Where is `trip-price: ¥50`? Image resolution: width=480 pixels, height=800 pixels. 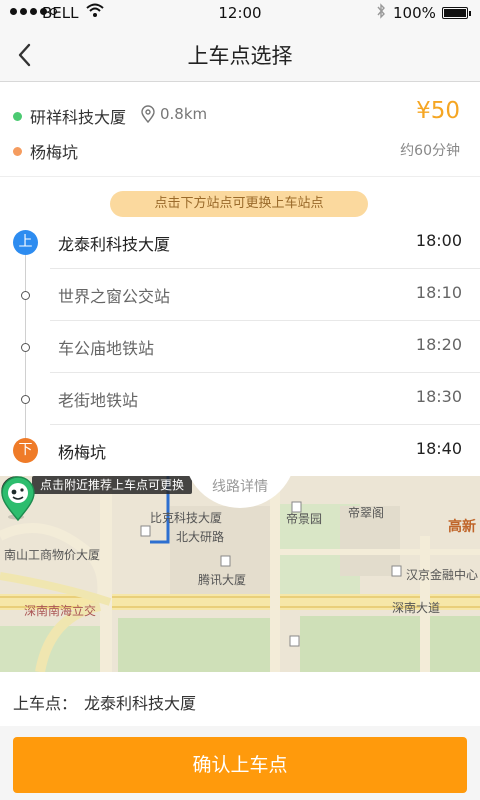 trip-price: ¥50 is located at coordinates (438, 111).